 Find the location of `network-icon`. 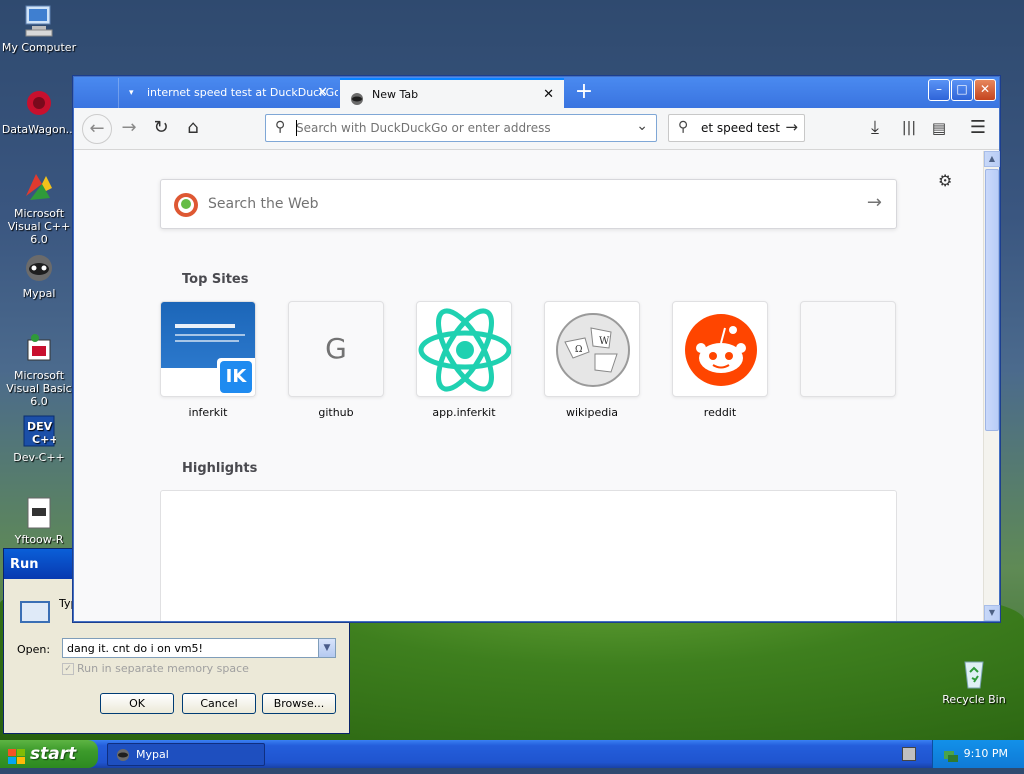

network-icon is located at coordinates (951, 760).